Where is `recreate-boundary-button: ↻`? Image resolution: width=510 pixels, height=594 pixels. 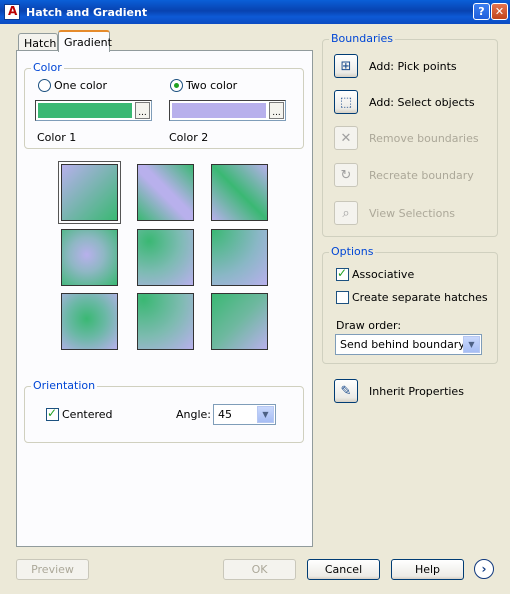
recreate-boundary-button: ↻ is located at coordinates (346, 175).